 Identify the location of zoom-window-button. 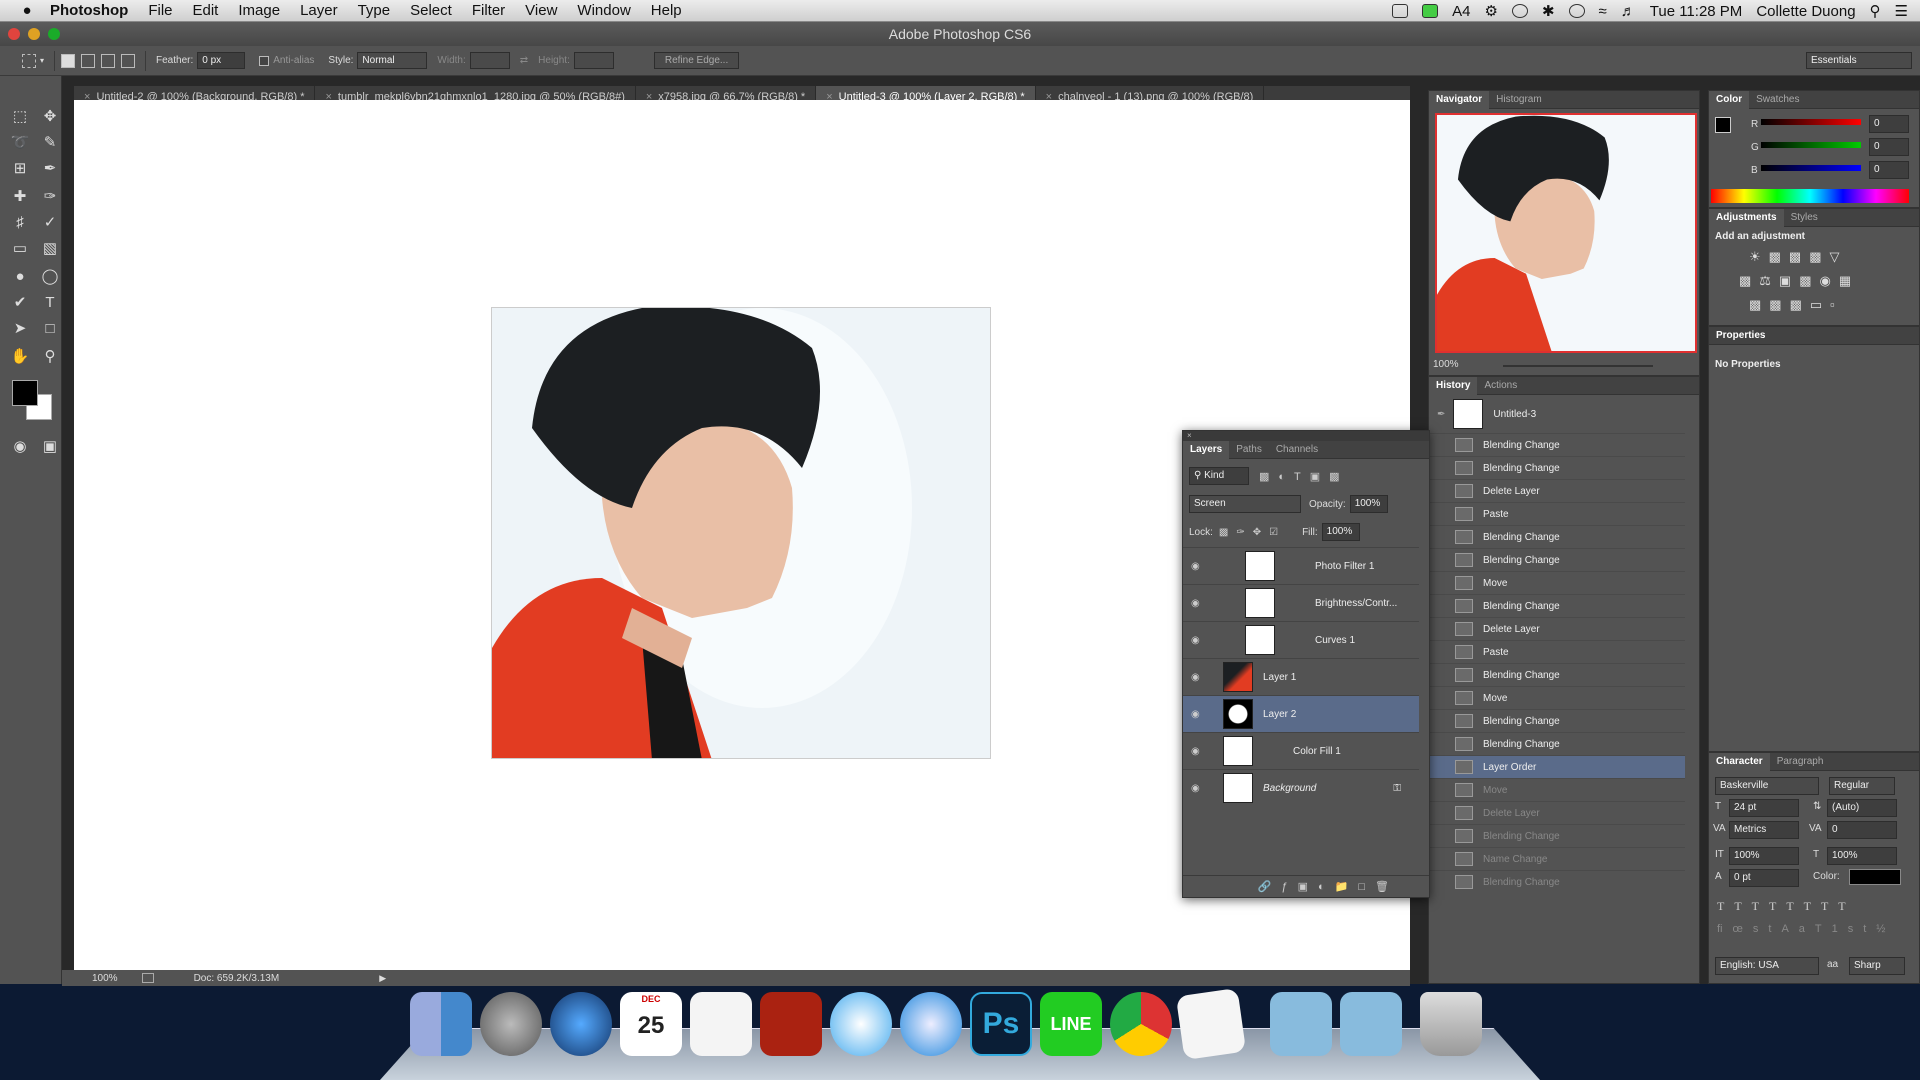
(54, 34).